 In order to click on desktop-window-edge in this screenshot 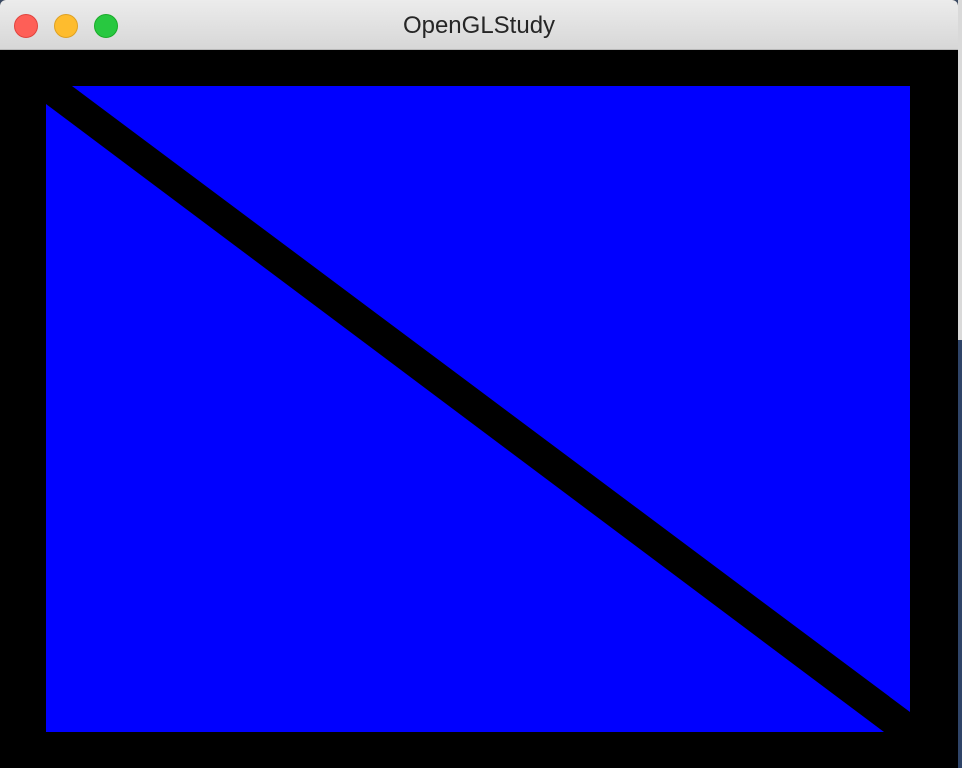, I will do `click(960, 554)`.